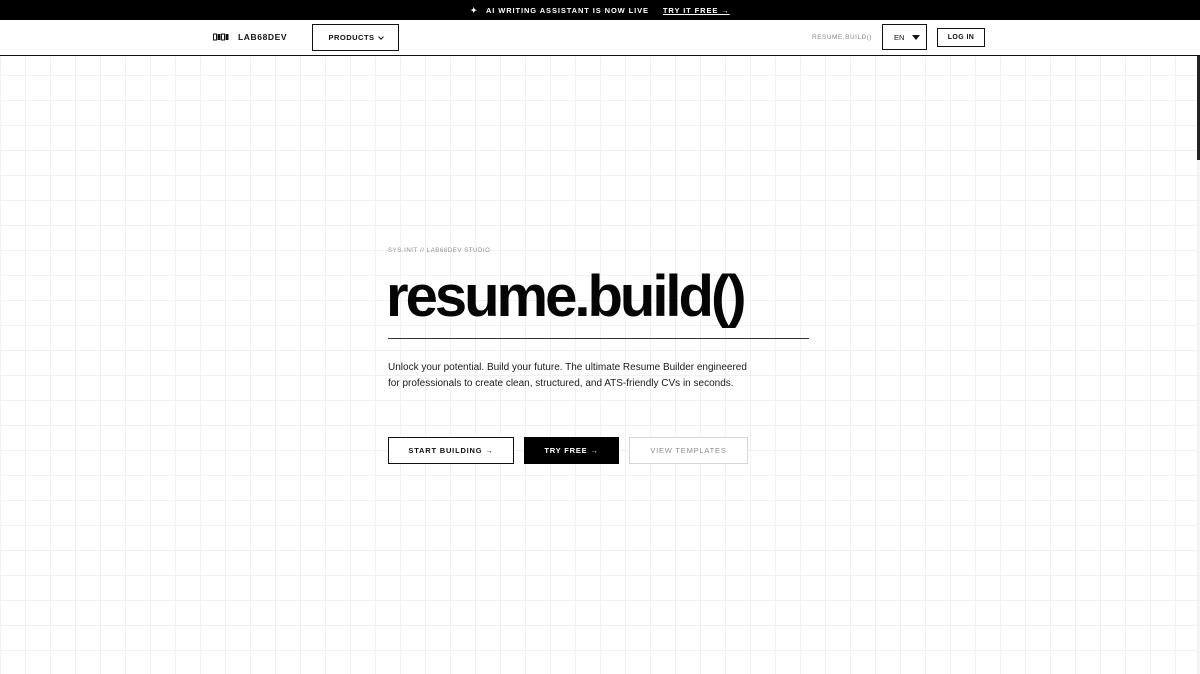 The image size is (1200, 674). What do you see at coordinates (263, 37) in the screenshot?
I see `brand-name: LAB68DEV` at bounding box center [263, 37].